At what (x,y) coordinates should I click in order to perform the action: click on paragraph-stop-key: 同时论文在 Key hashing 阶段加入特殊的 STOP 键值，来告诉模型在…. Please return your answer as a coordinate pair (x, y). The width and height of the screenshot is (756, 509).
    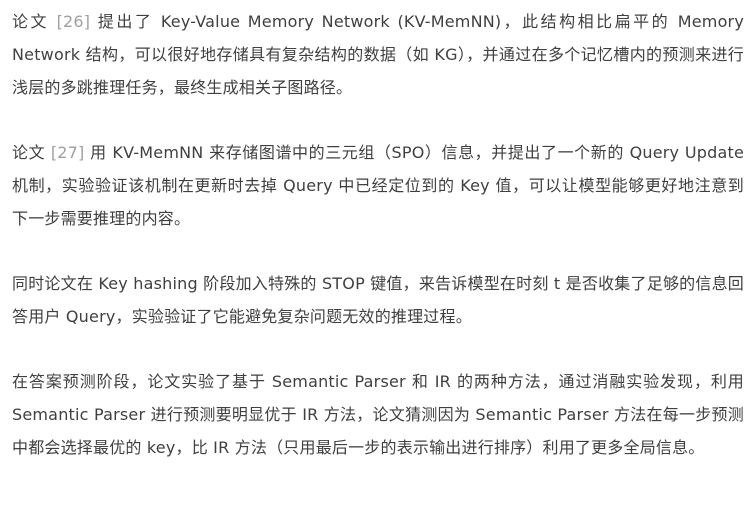
    Looking at the image, I should click on (378, 300).